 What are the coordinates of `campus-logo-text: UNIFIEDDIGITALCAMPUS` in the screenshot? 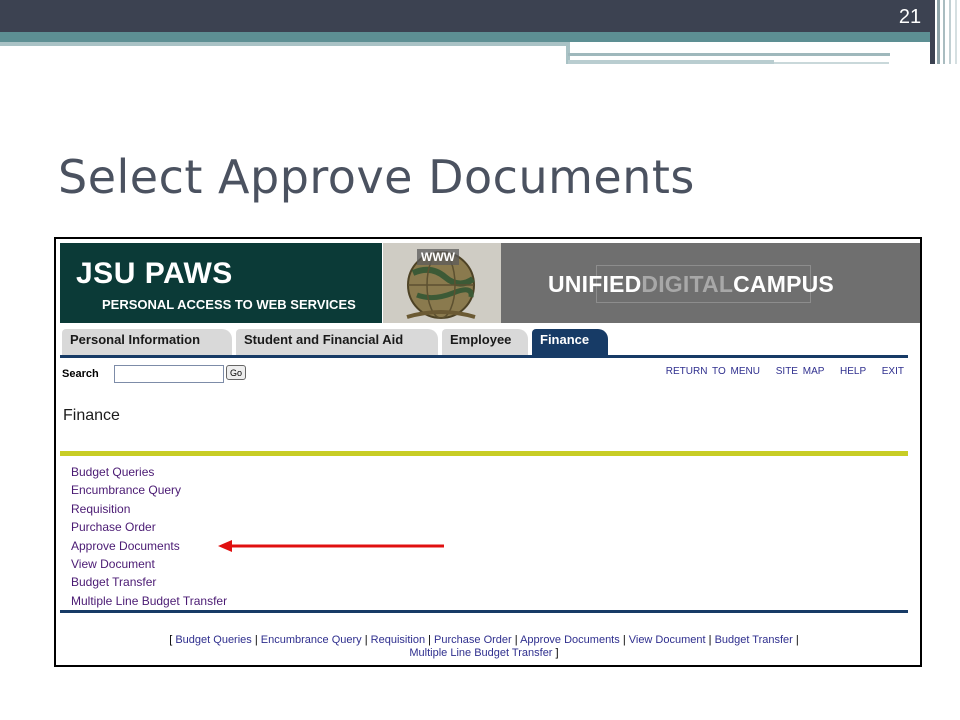 It's located at (691, 284).